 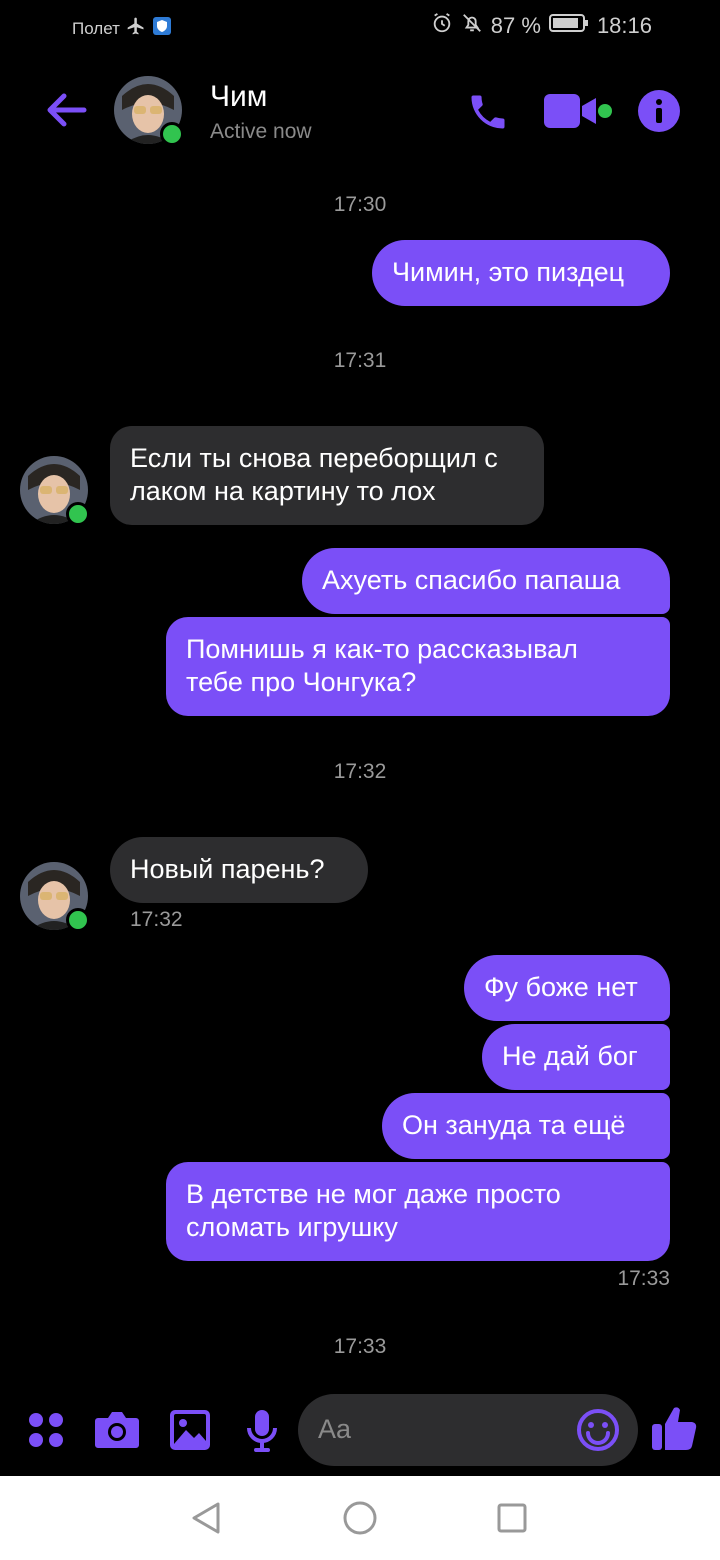 I want to click on outgoing-message: Фу боже нет, so click(x=567, y=988).